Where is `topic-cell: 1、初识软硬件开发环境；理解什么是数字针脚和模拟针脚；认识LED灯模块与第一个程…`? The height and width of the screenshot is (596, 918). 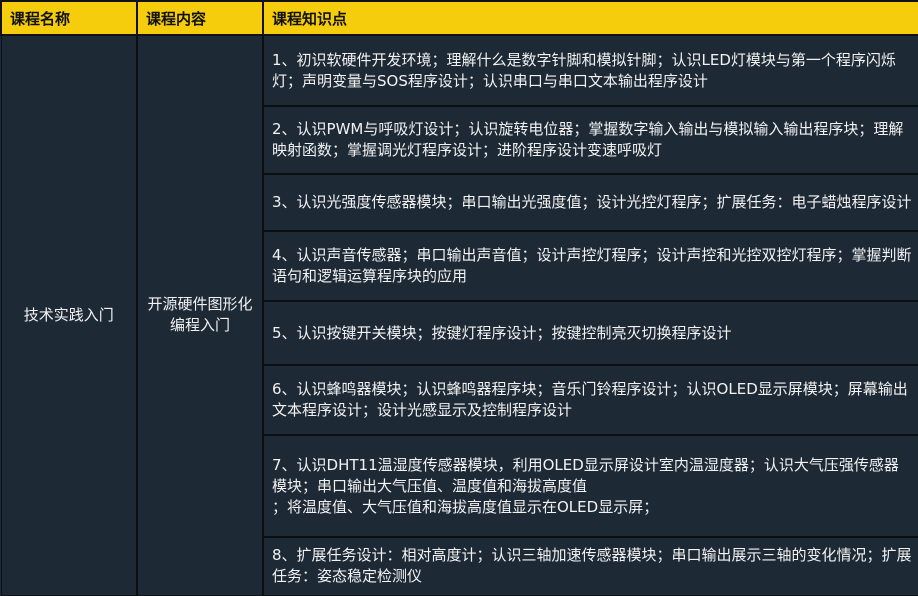 topic-cell: 1、初识软硬件开发环境；理解什么是数字针脚和模拟针脚；认识LED灯模块与第一个程… is located at coordinates (590, 70).